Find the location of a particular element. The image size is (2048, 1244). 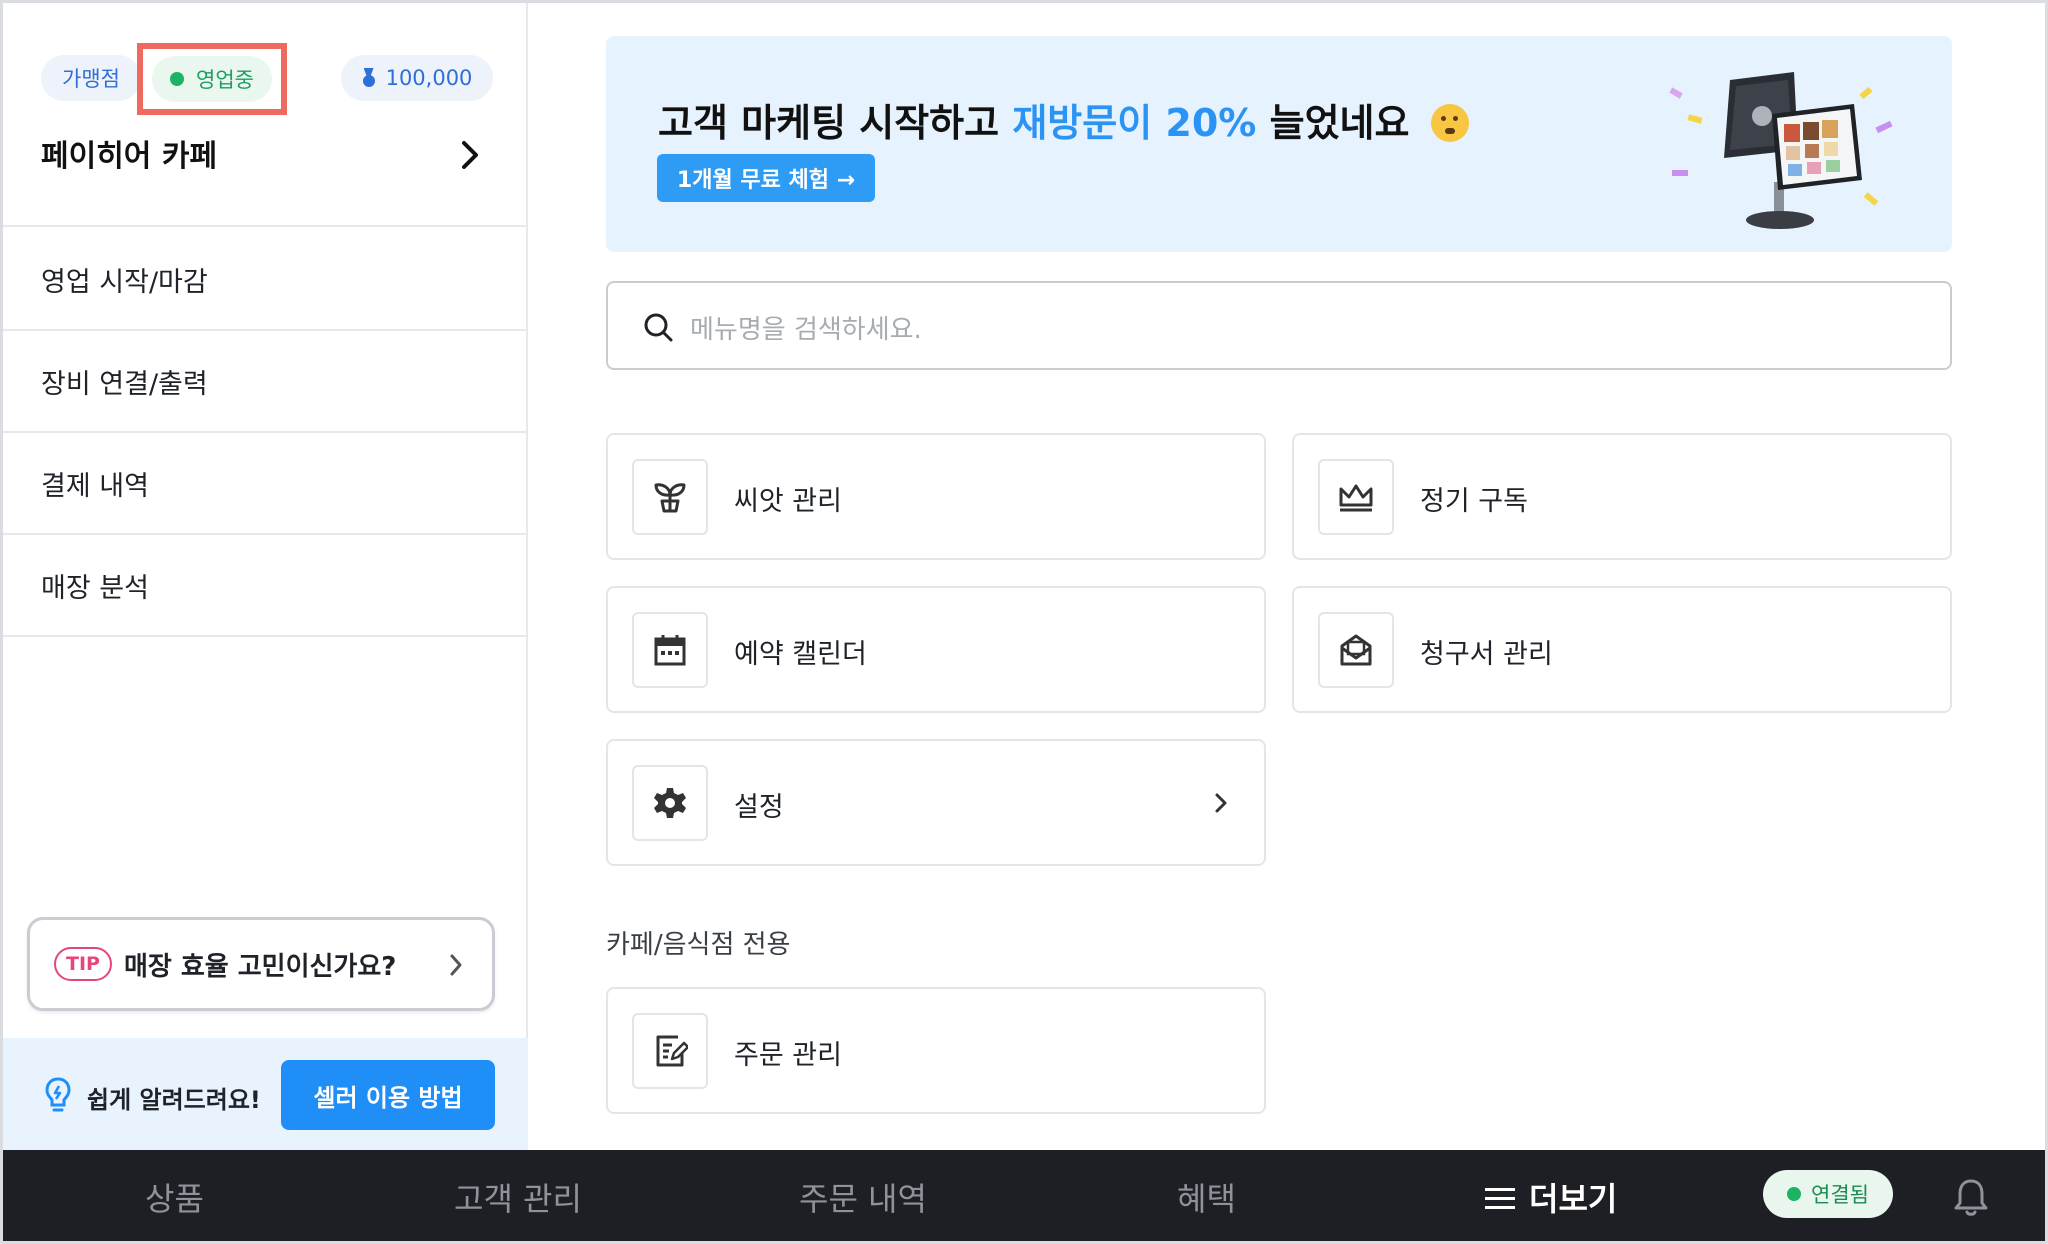

help-text: 쉽게 알려드려요! is located at coordinates (174, 1100).